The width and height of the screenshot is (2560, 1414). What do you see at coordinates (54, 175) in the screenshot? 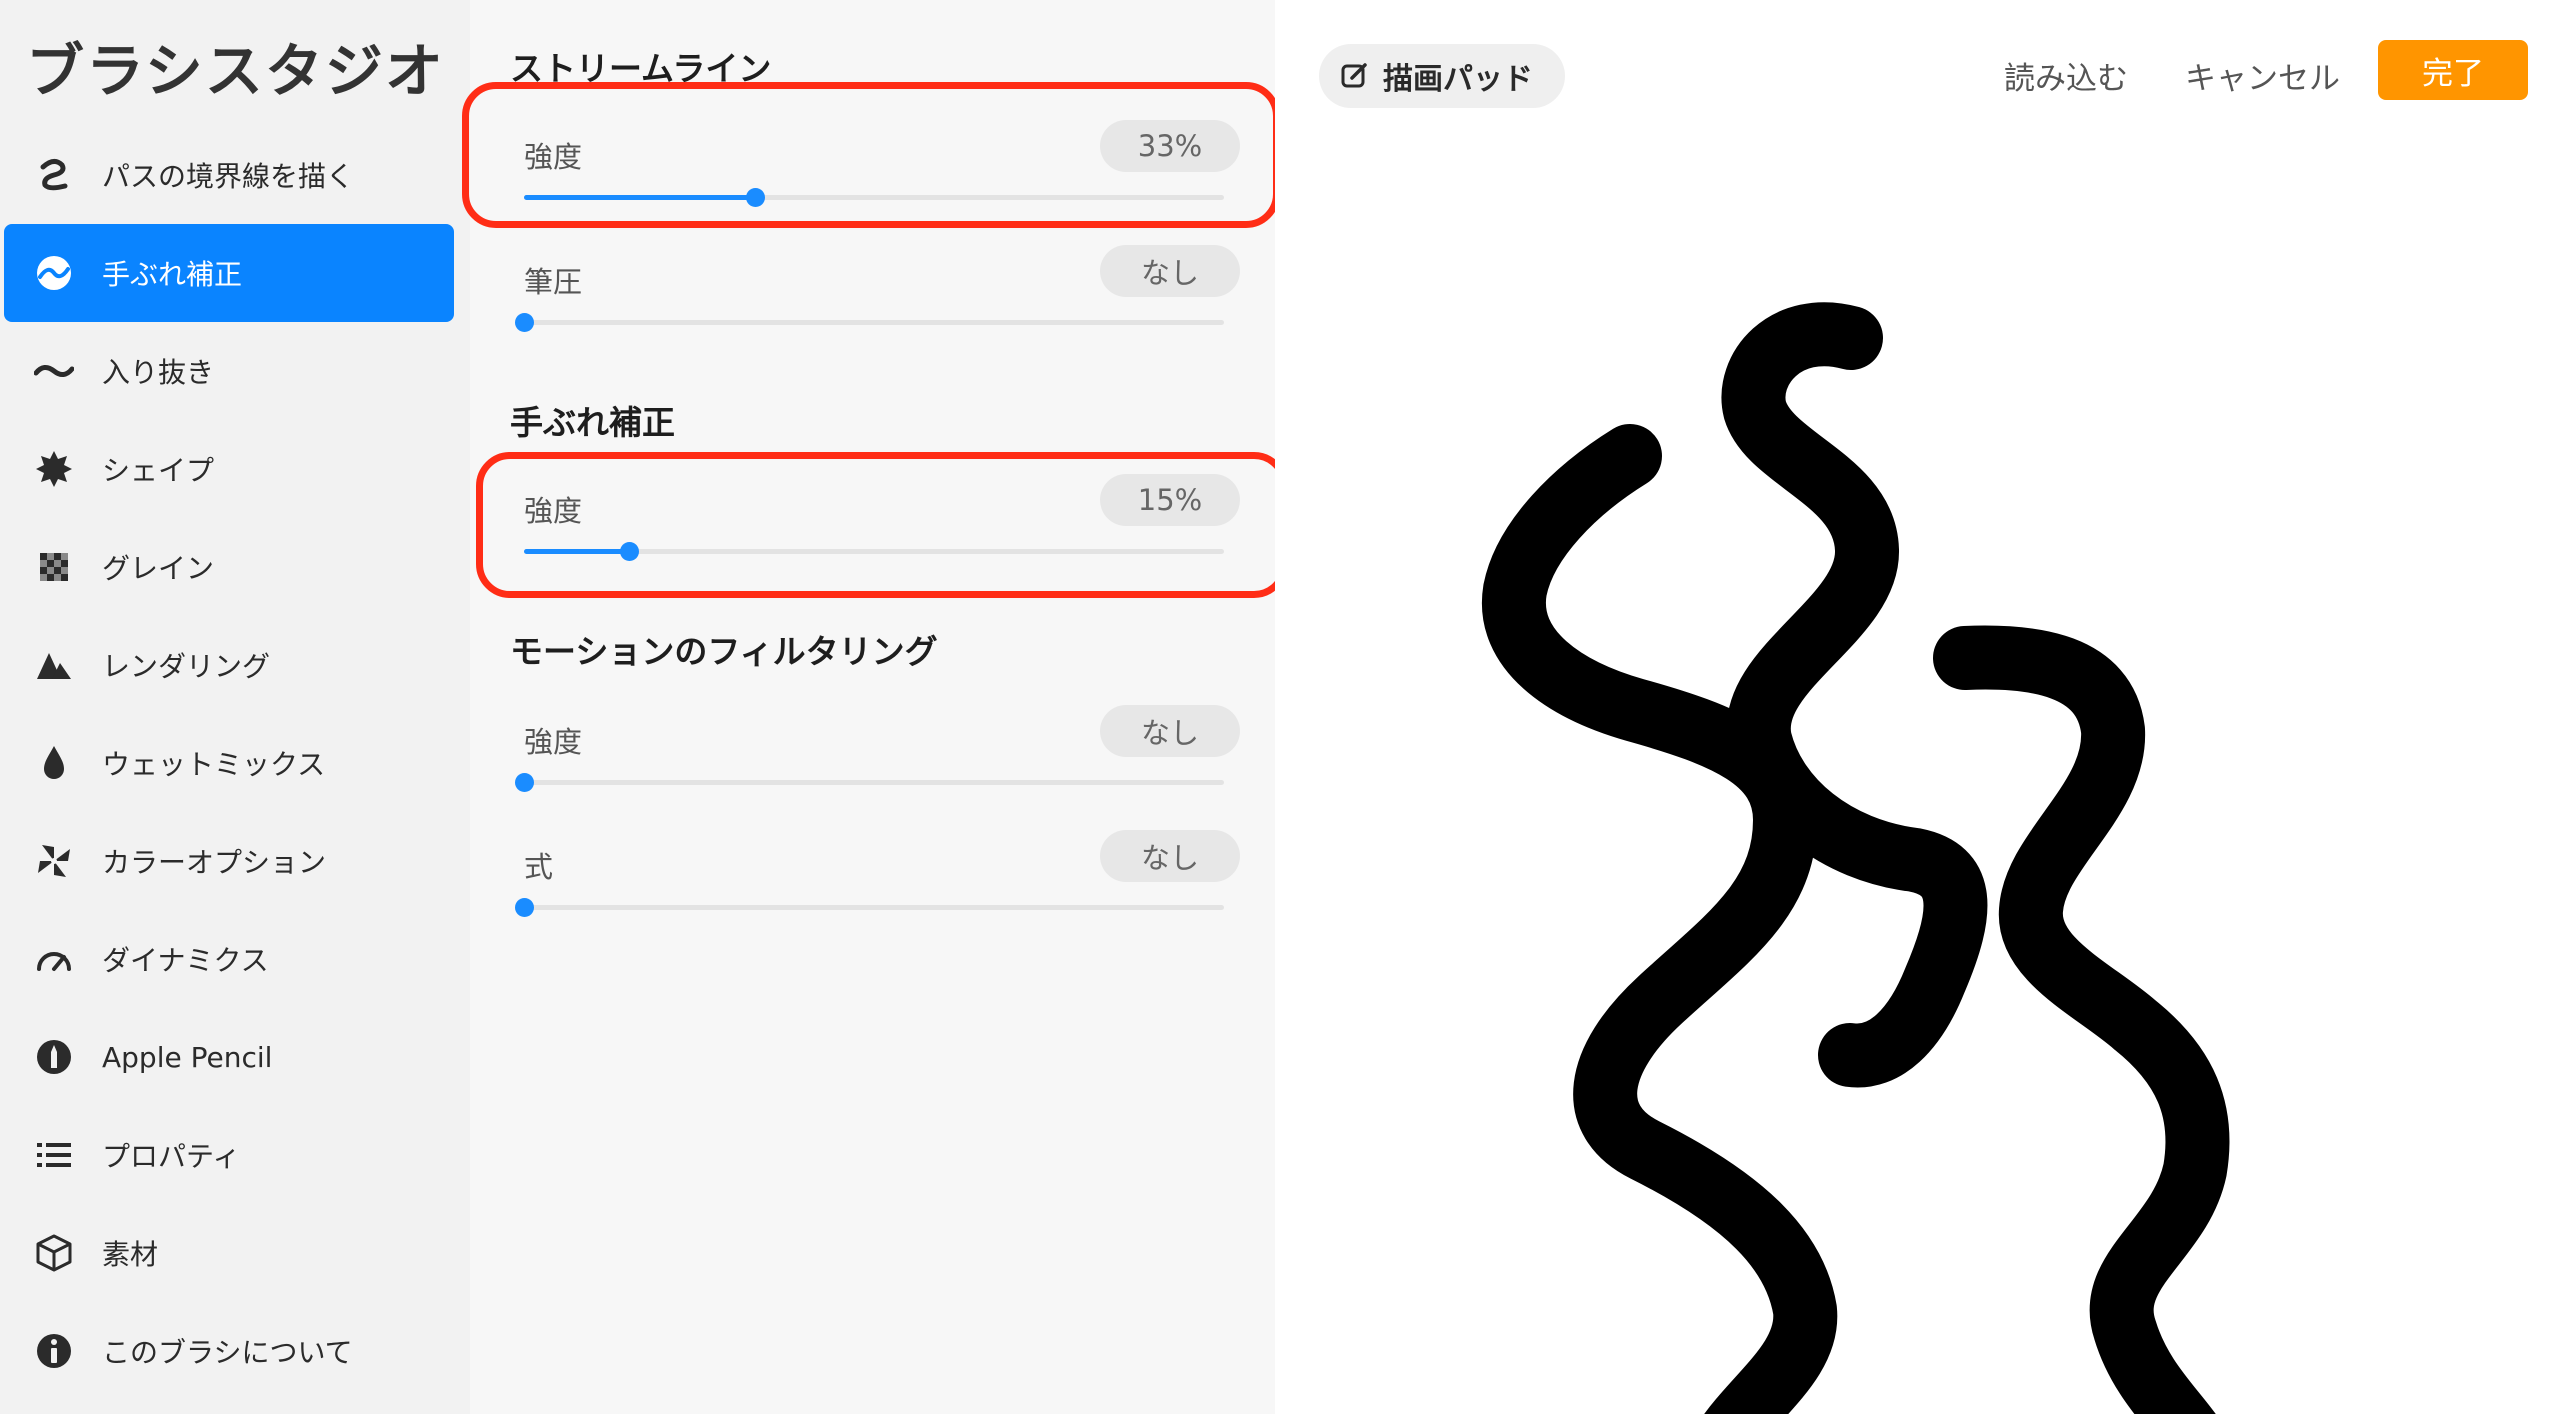
I see `stroke-path-icon` at bounding box center [54, 175].